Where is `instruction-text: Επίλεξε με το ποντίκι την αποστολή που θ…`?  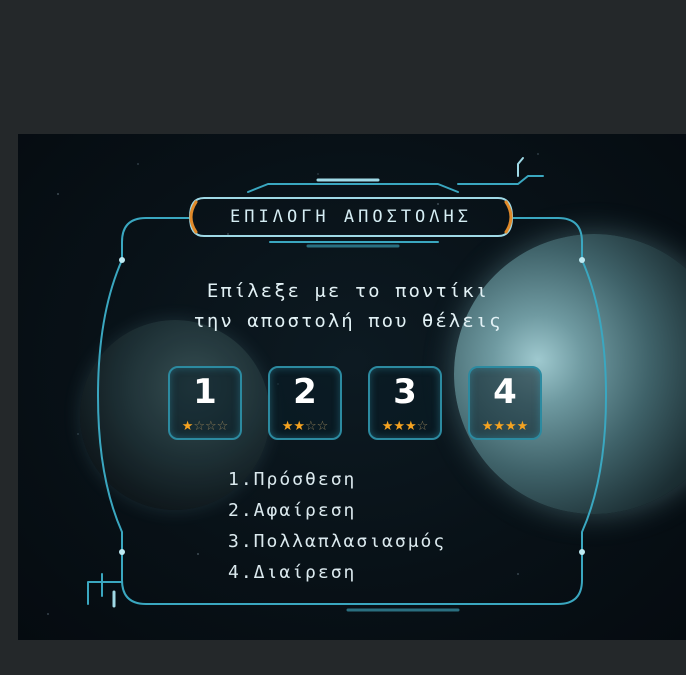 instruction-text: Επίλεξε με το ποντίκι την αποστολή που θ… is located at coordinates (348, 306).